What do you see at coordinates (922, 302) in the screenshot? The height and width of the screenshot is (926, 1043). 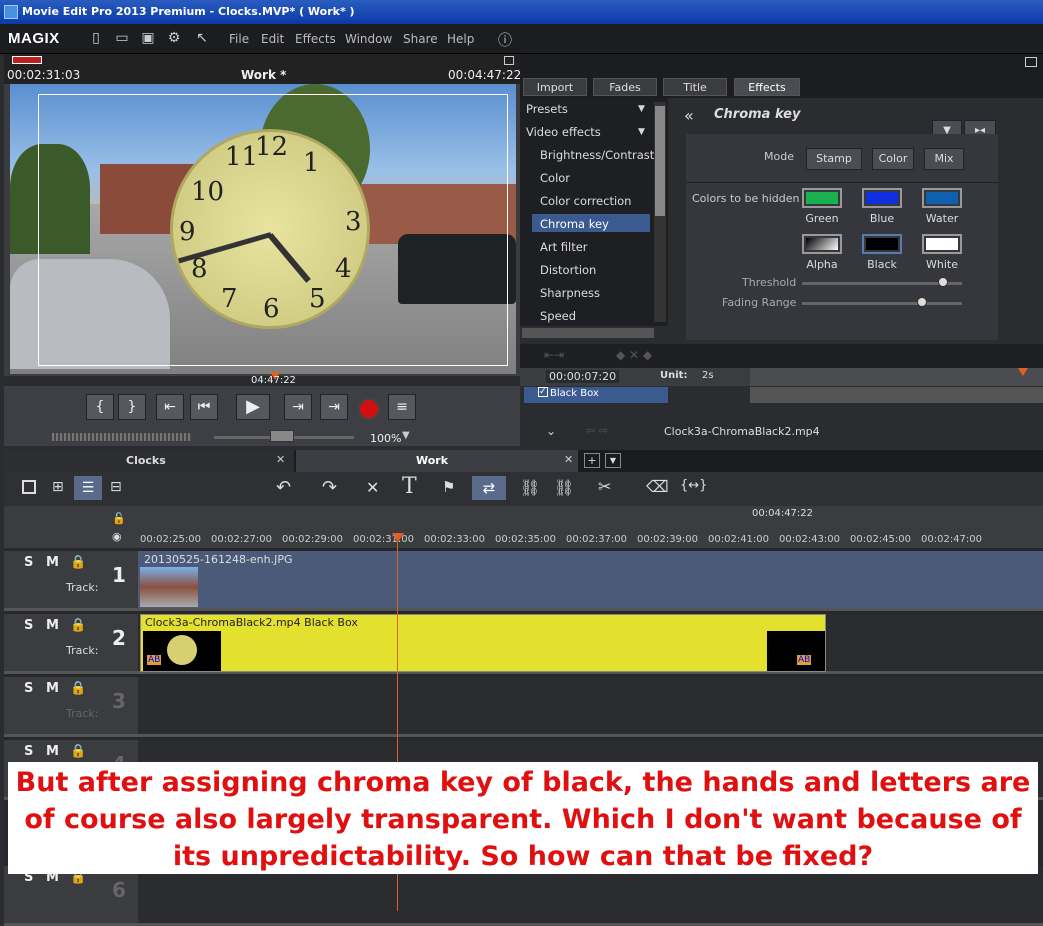 I see `fading-range-knob` at bounding box center [922, 302].